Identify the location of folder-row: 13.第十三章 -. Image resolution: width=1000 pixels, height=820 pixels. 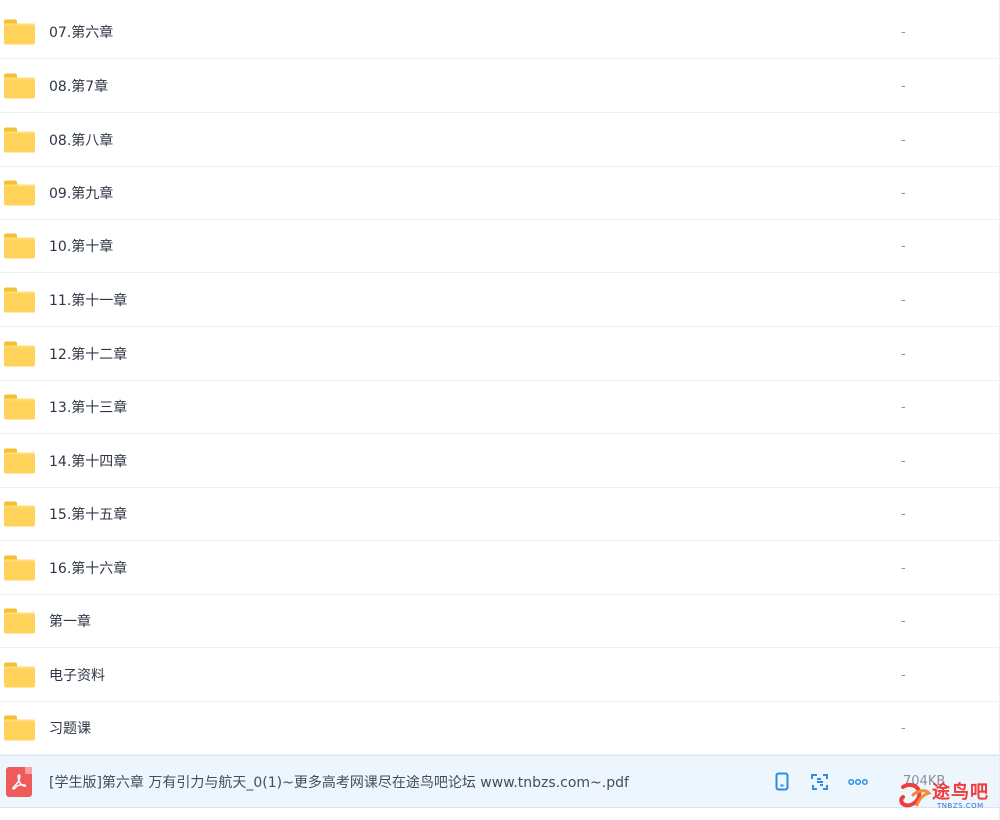
(499, 407).